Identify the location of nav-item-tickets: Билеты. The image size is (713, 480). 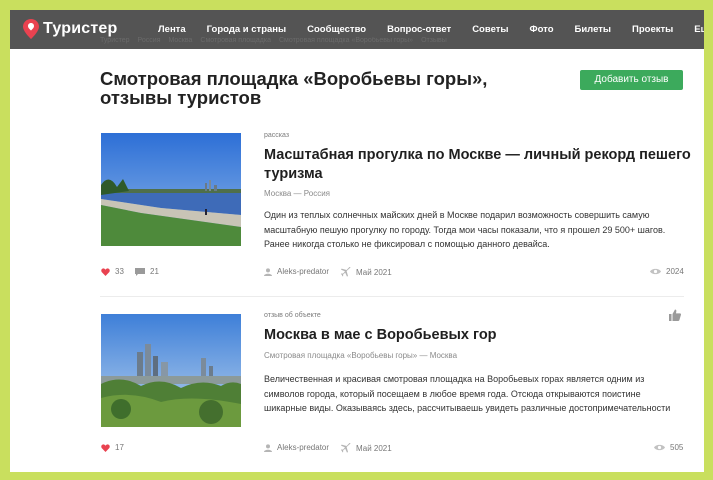
(593, 29).